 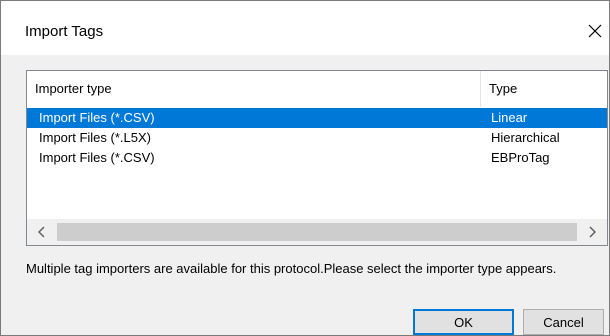 I want to click on type-cell: Linear, so click(x=509, y=117).